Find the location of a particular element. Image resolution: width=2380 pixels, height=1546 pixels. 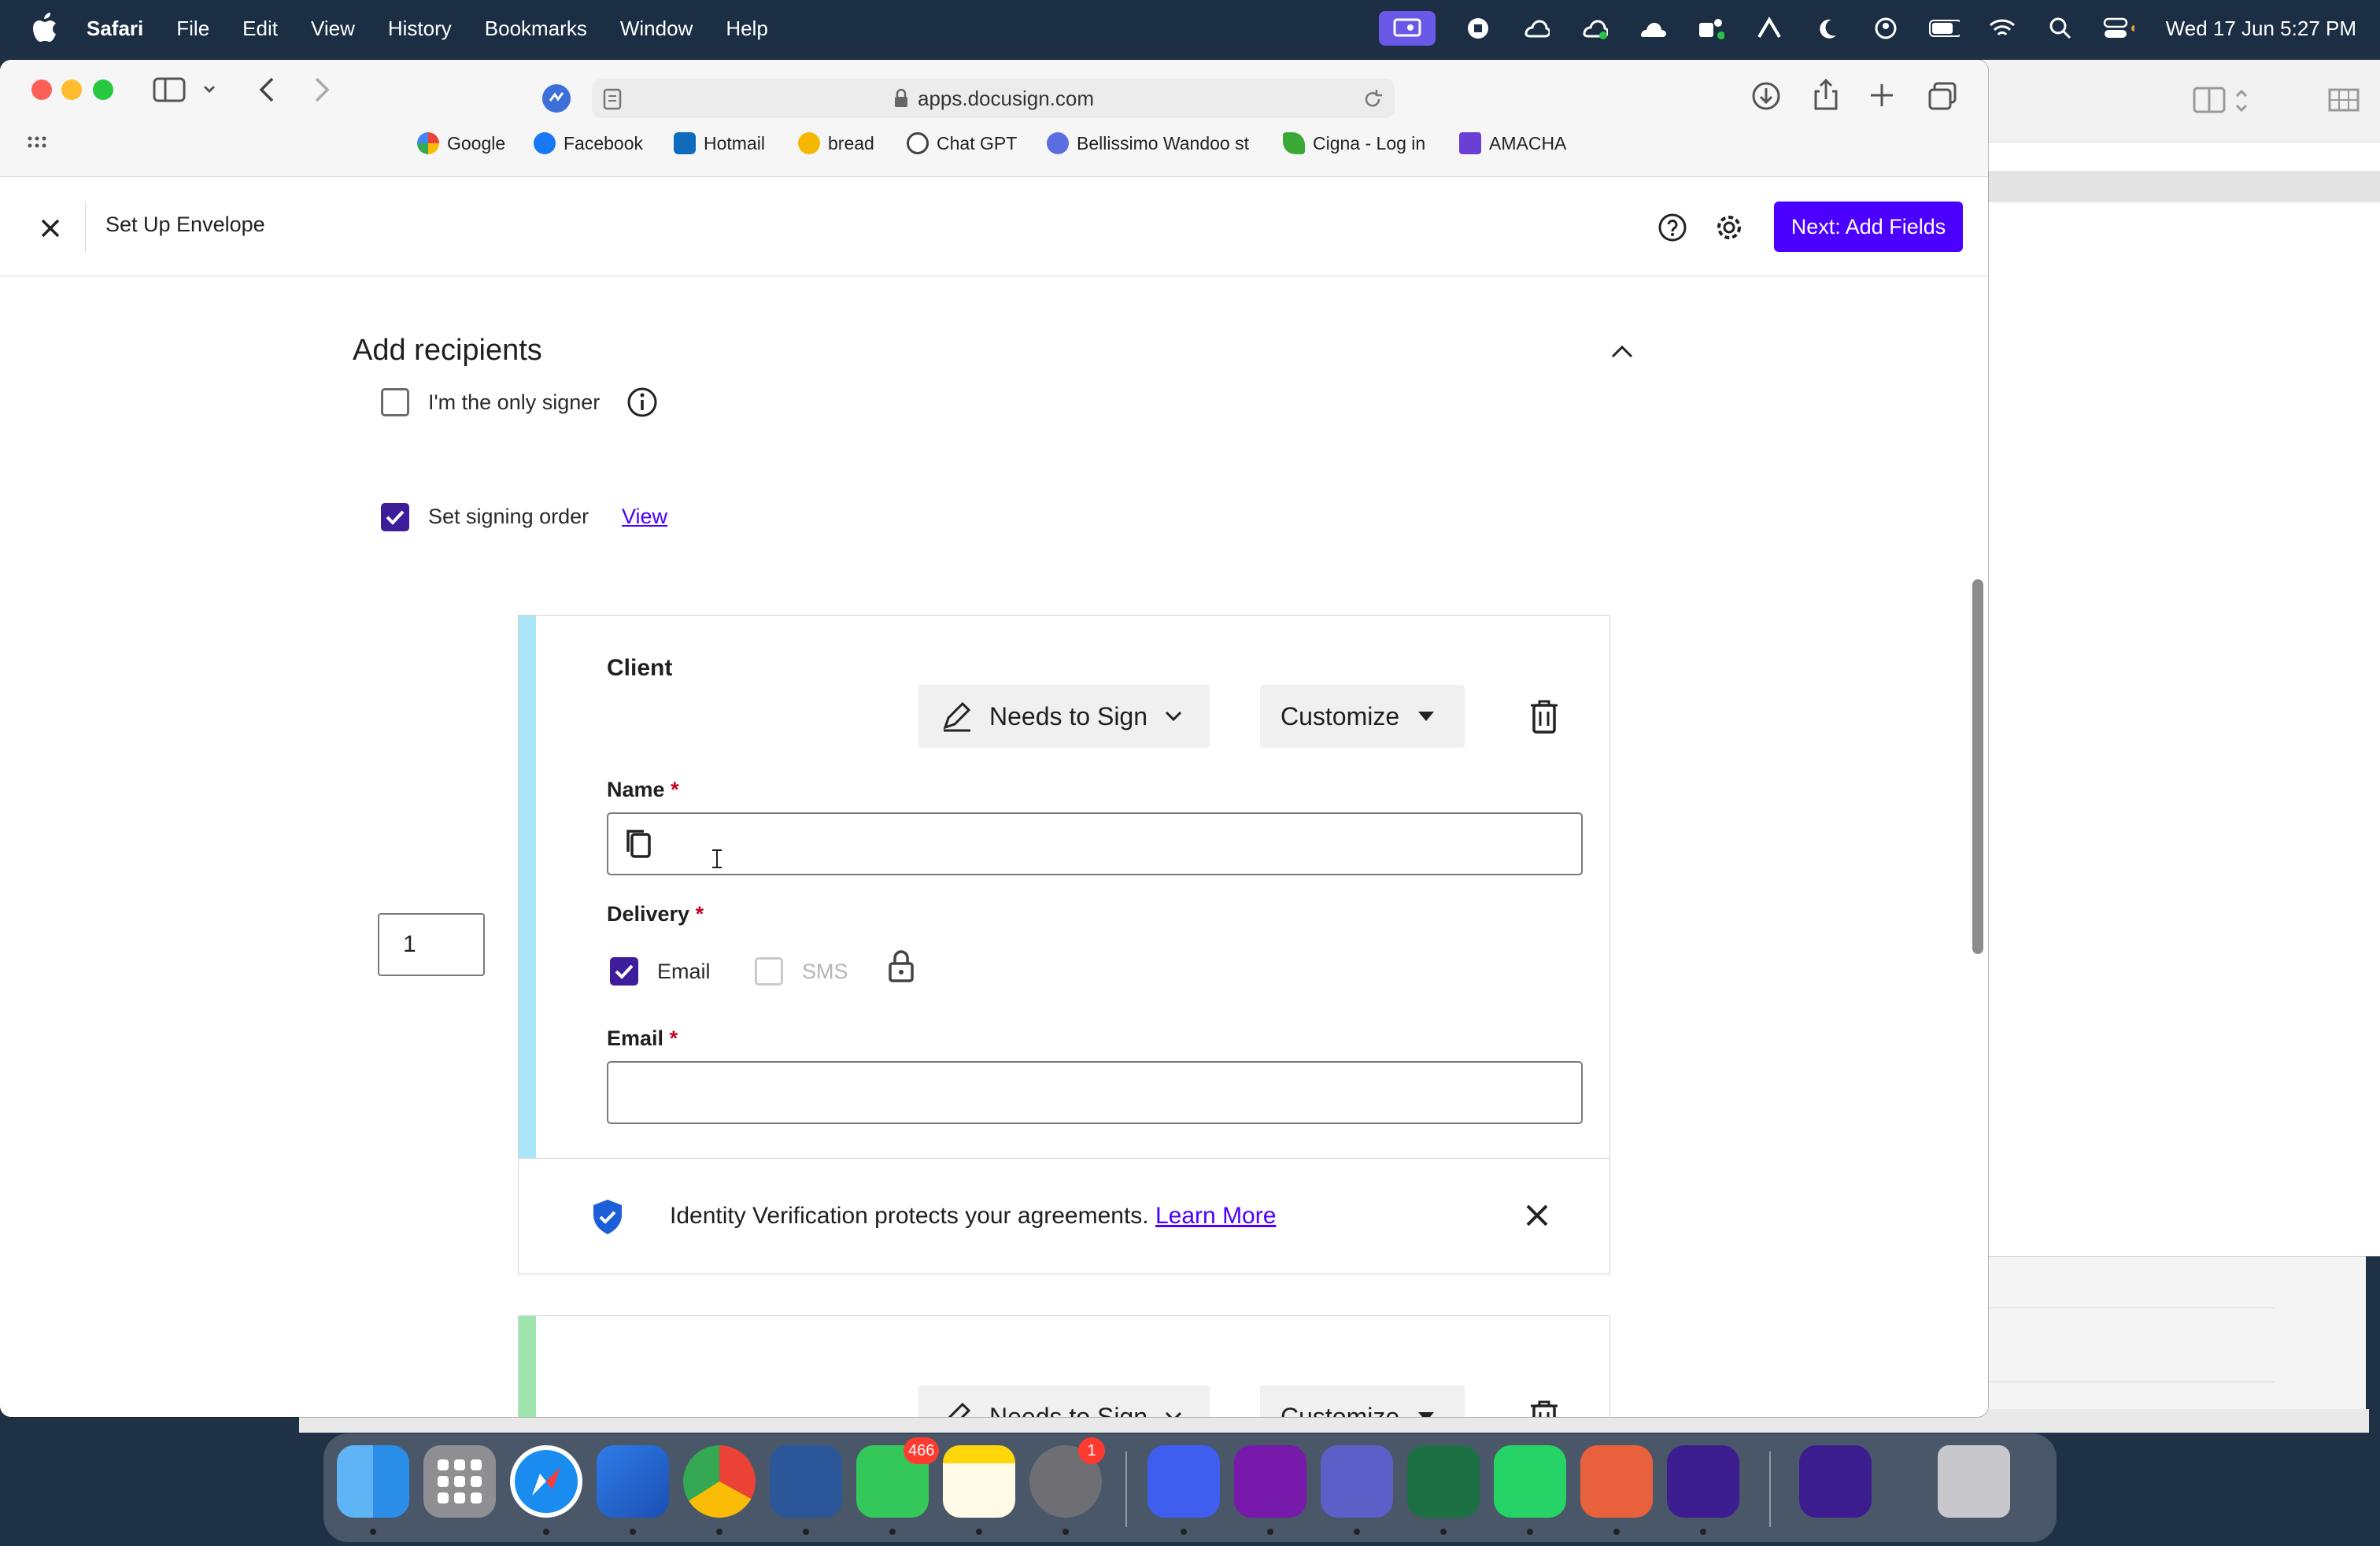

forward-icon is located at coordinates (322, 90).